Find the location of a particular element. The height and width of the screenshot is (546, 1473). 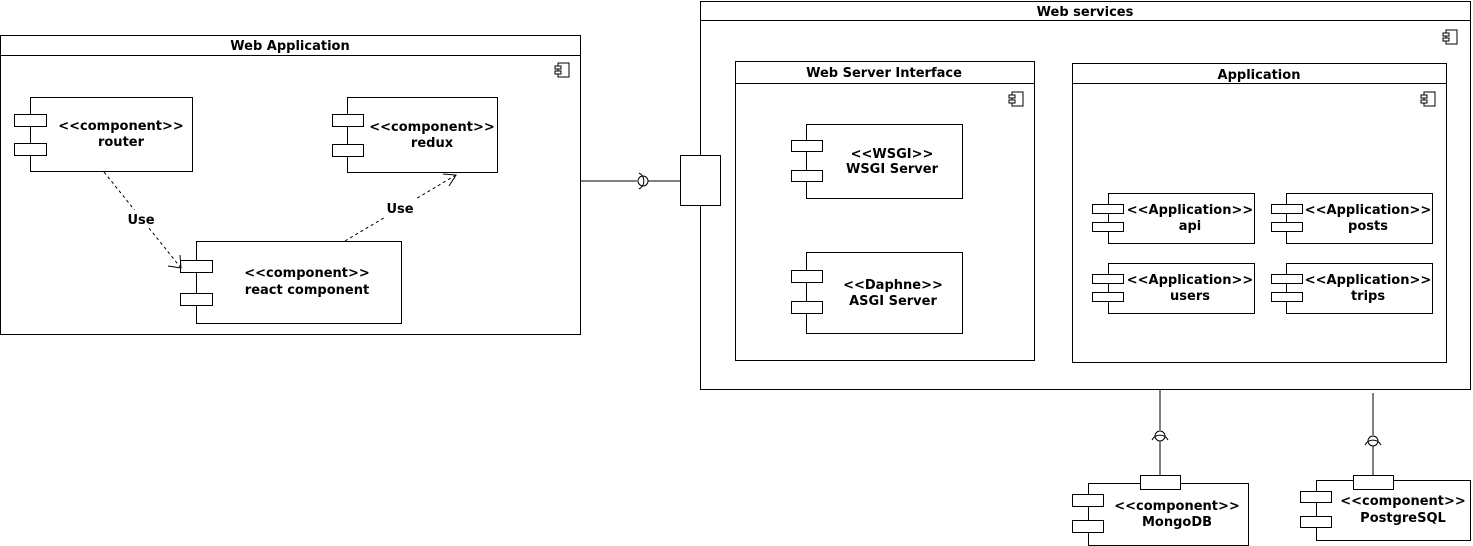

stereotype-label: <<Daphne>> is located at coordinates (893, 285).